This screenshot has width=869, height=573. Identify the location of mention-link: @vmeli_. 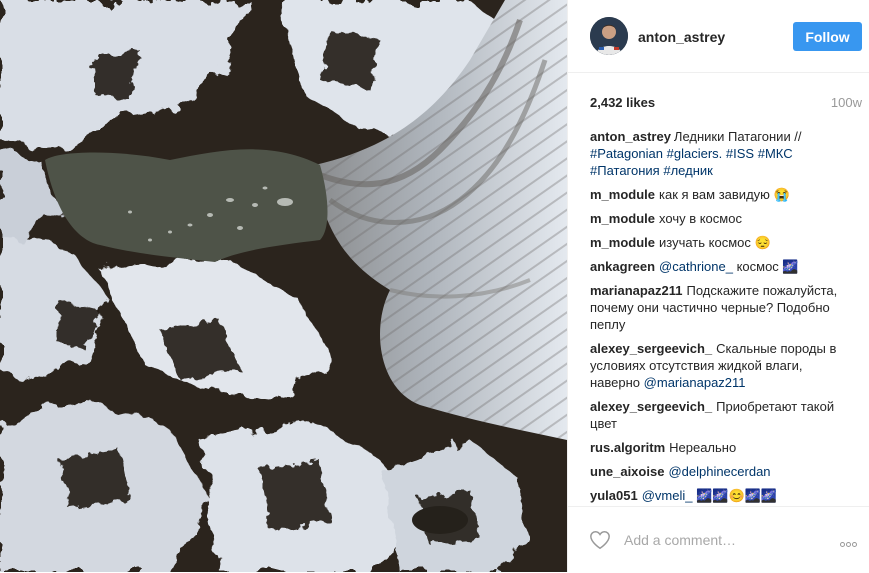
(667, 495).